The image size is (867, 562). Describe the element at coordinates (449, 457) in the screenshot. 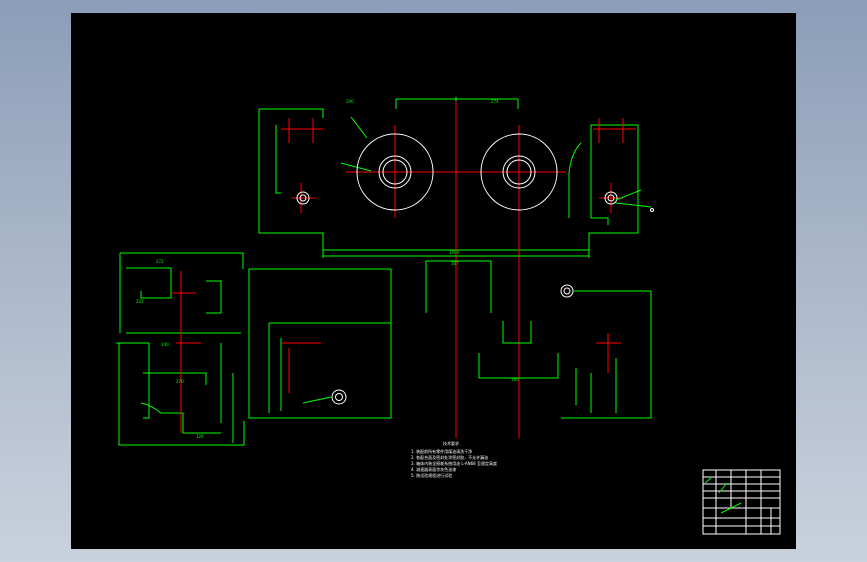

I see `note-2: 2. 各配合面及密封处涂密封胶，不允许漏油` at that location.